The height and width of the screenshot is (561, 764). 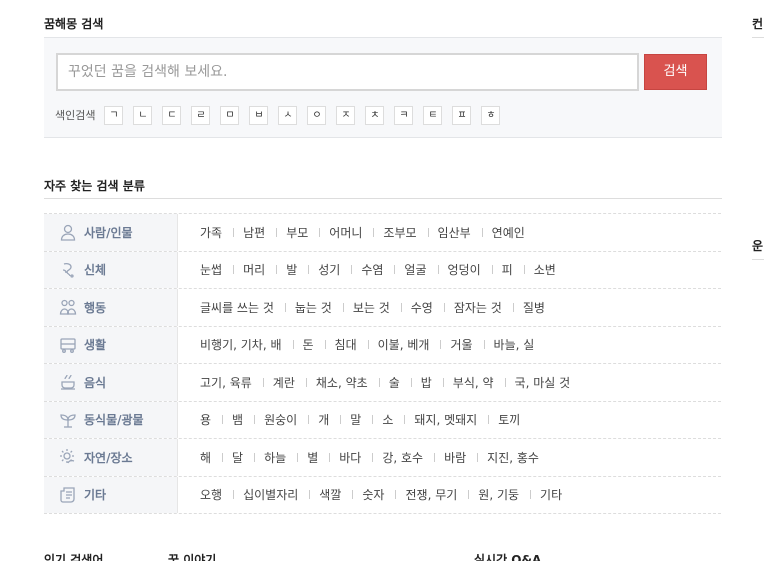 I want to click on category-item-link: 바람, so click(x=461, y=457).